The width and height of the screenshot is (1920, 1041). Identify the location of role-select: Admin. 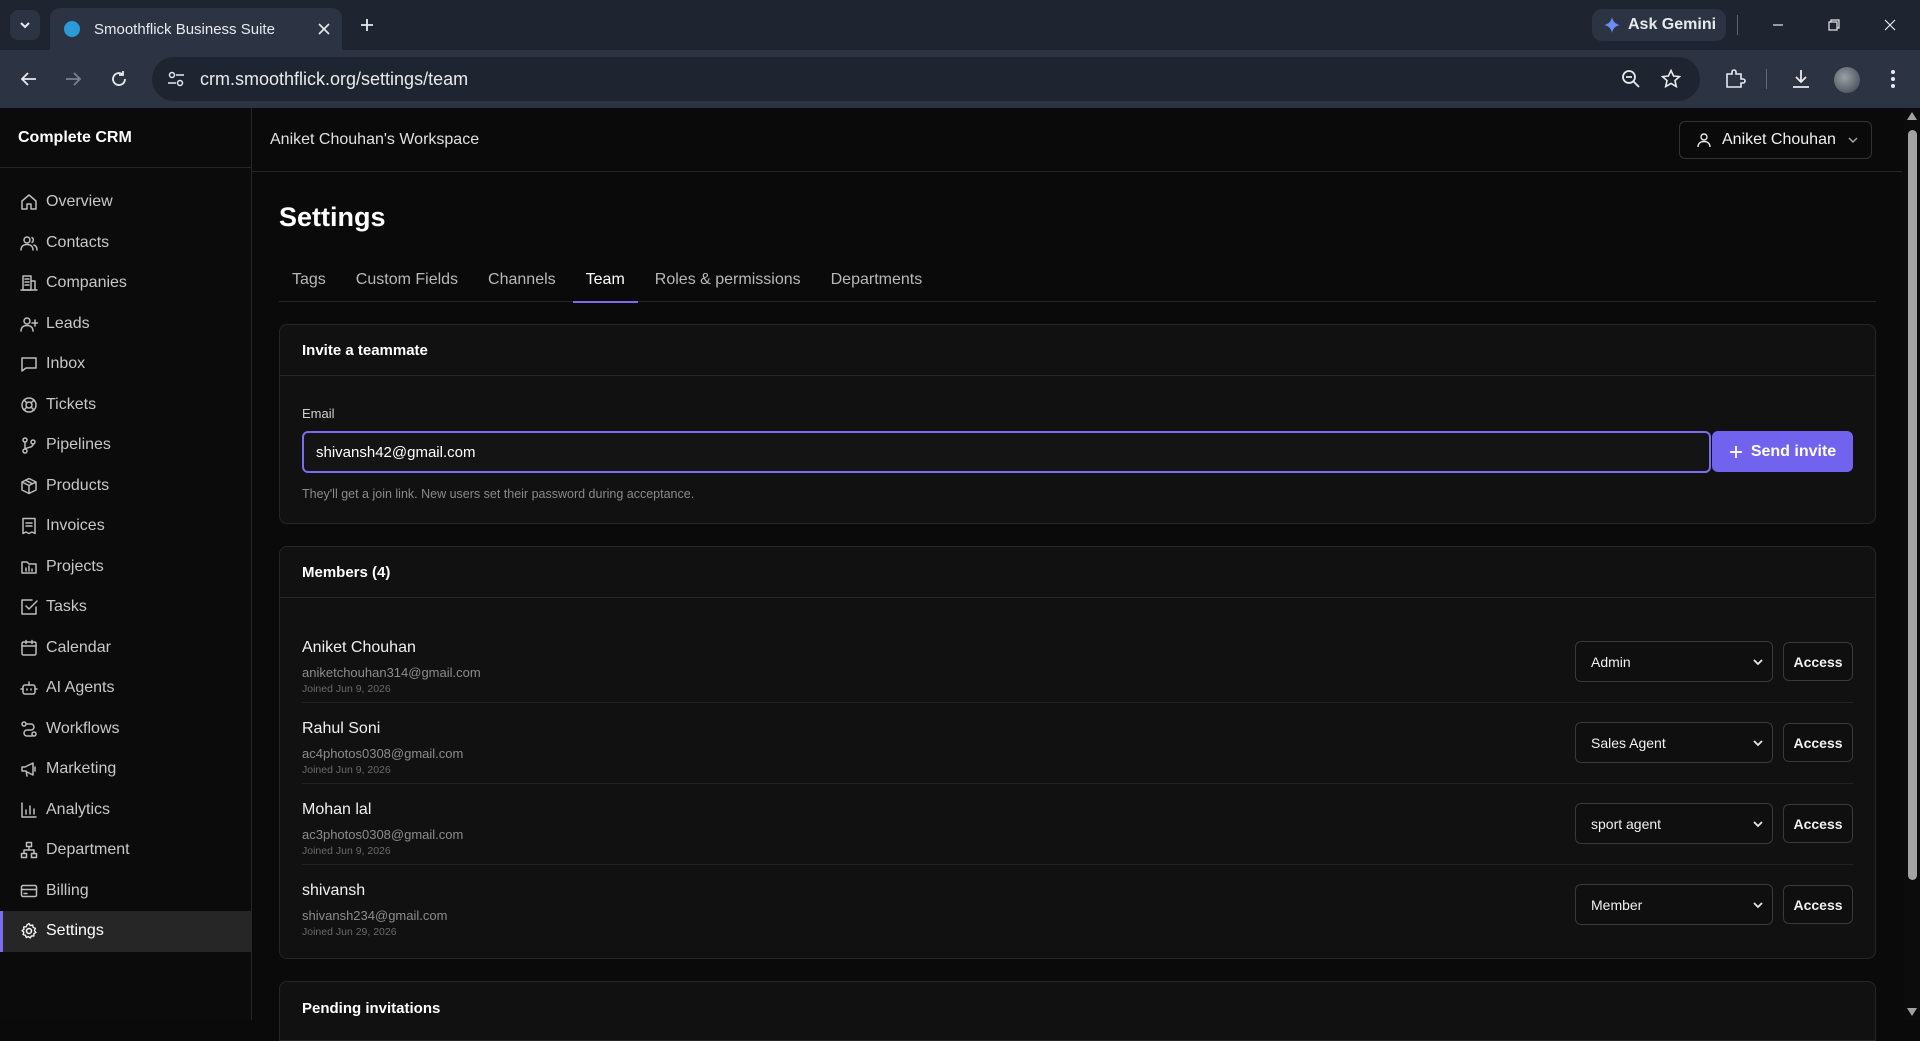
(1674, 661).